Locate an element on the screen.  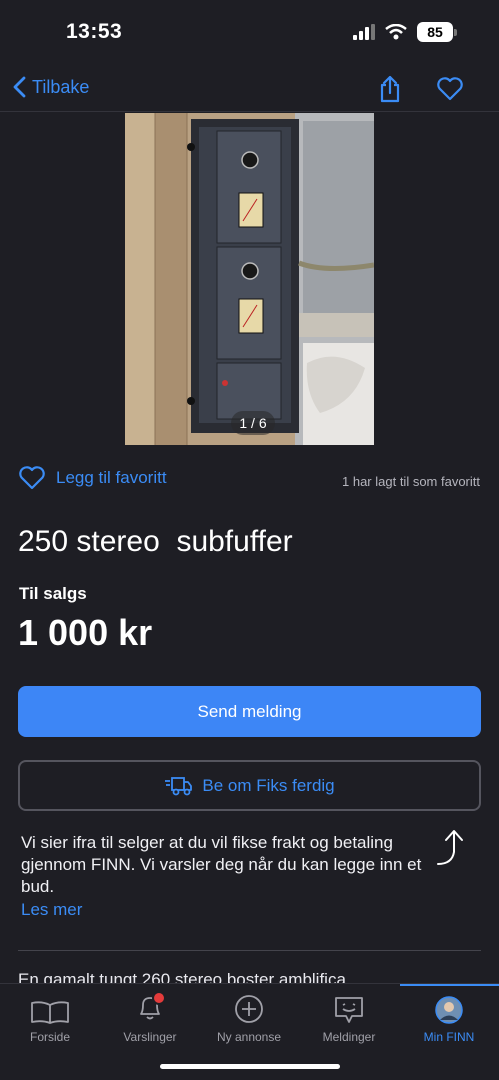
chevron-left-icon is located at coordinates (19, 87).